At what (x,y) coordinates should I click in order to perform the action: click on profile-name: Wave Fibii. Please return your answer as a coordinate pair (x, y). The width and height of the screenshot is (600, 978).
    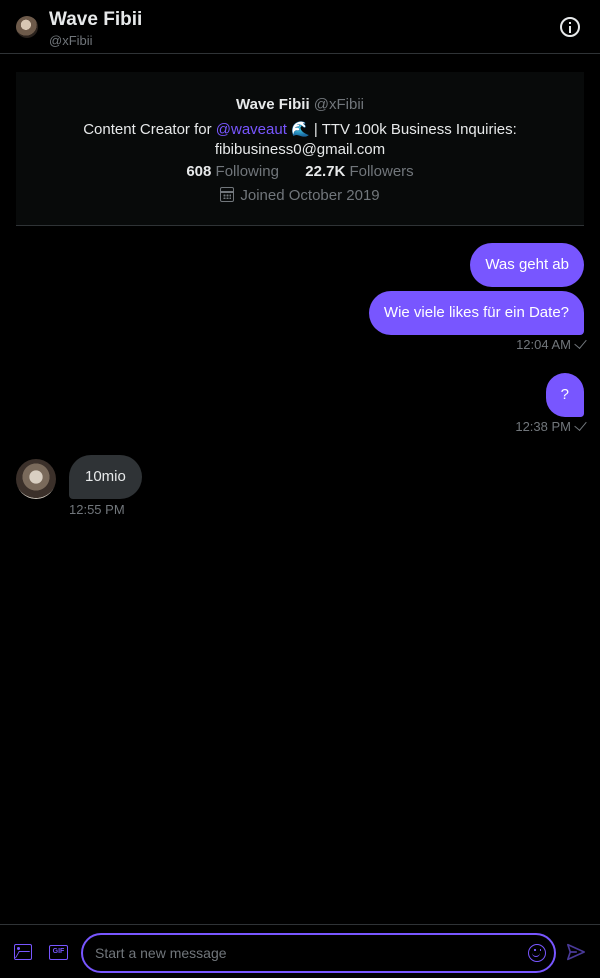
    Looking at the image, I should click on (272, 104).